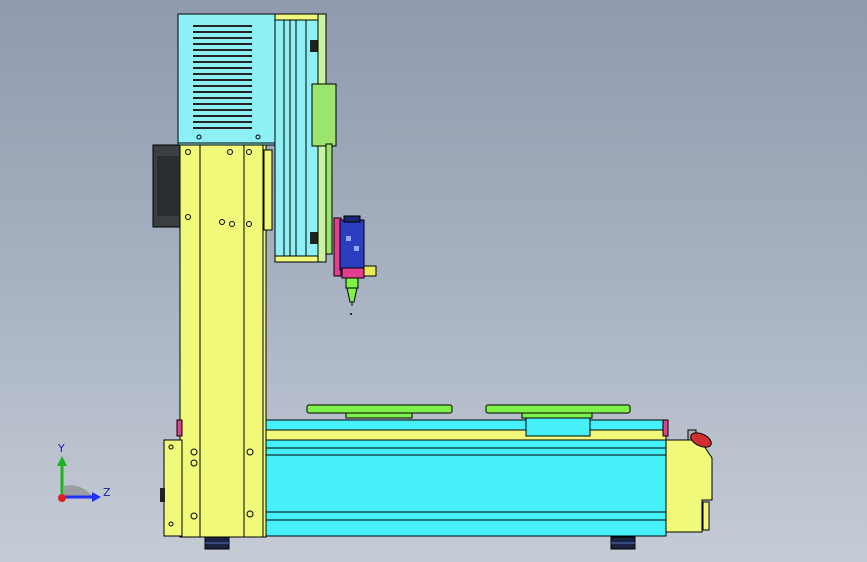  I want to click on ventilated-head-housing, so click(226, 79).